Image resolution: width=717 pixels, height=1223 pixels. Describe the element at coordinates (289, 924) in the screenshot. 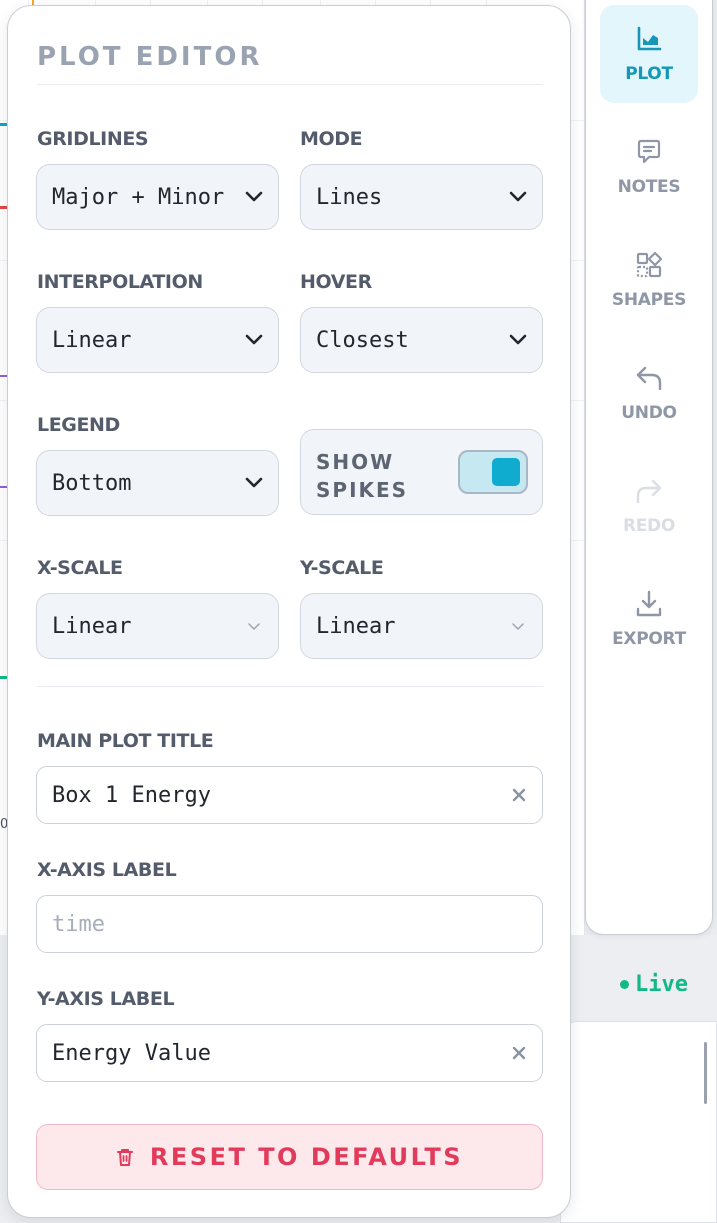

I see `x-axis-label-input: time` at that location.